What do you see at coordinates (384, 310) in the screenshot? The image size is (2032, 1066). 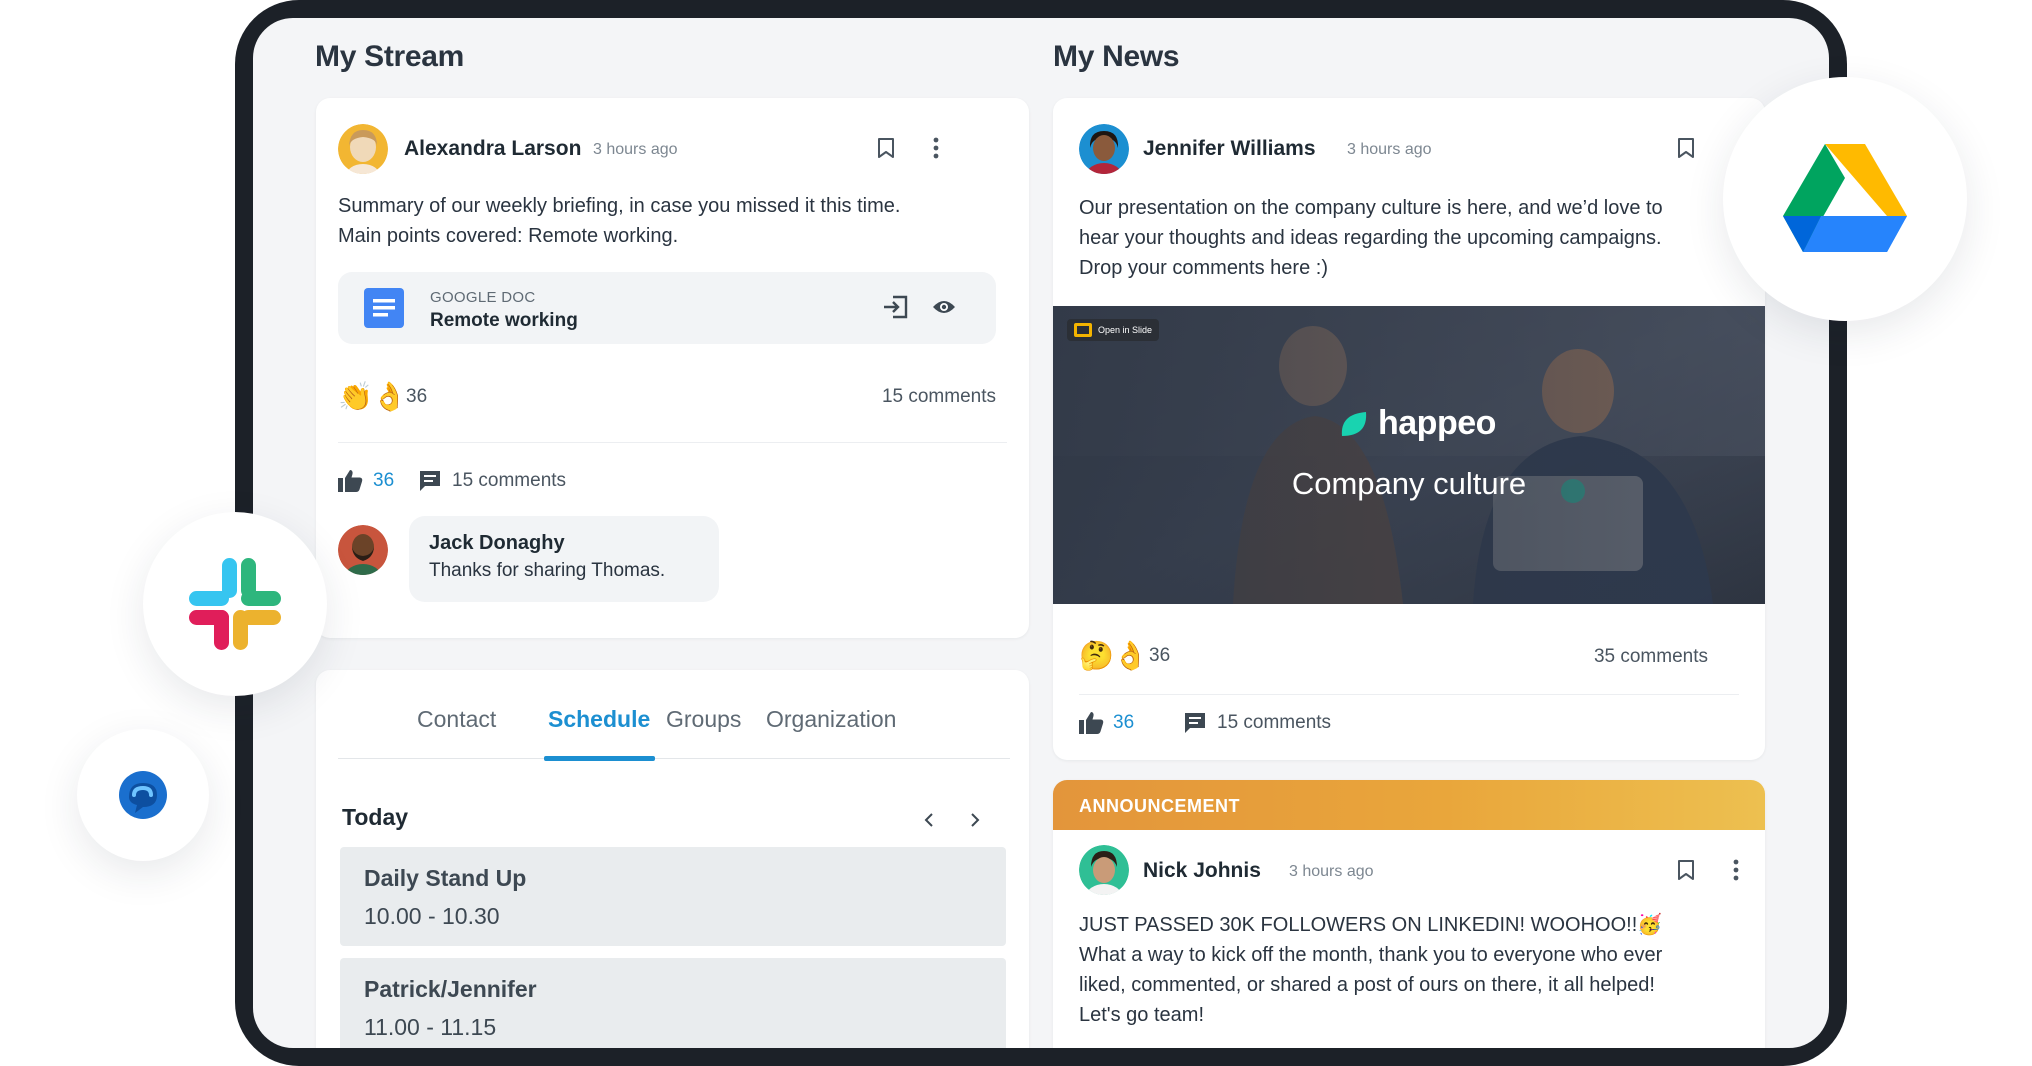 I see `google-doc-icon` at bounding box center [384, 310].